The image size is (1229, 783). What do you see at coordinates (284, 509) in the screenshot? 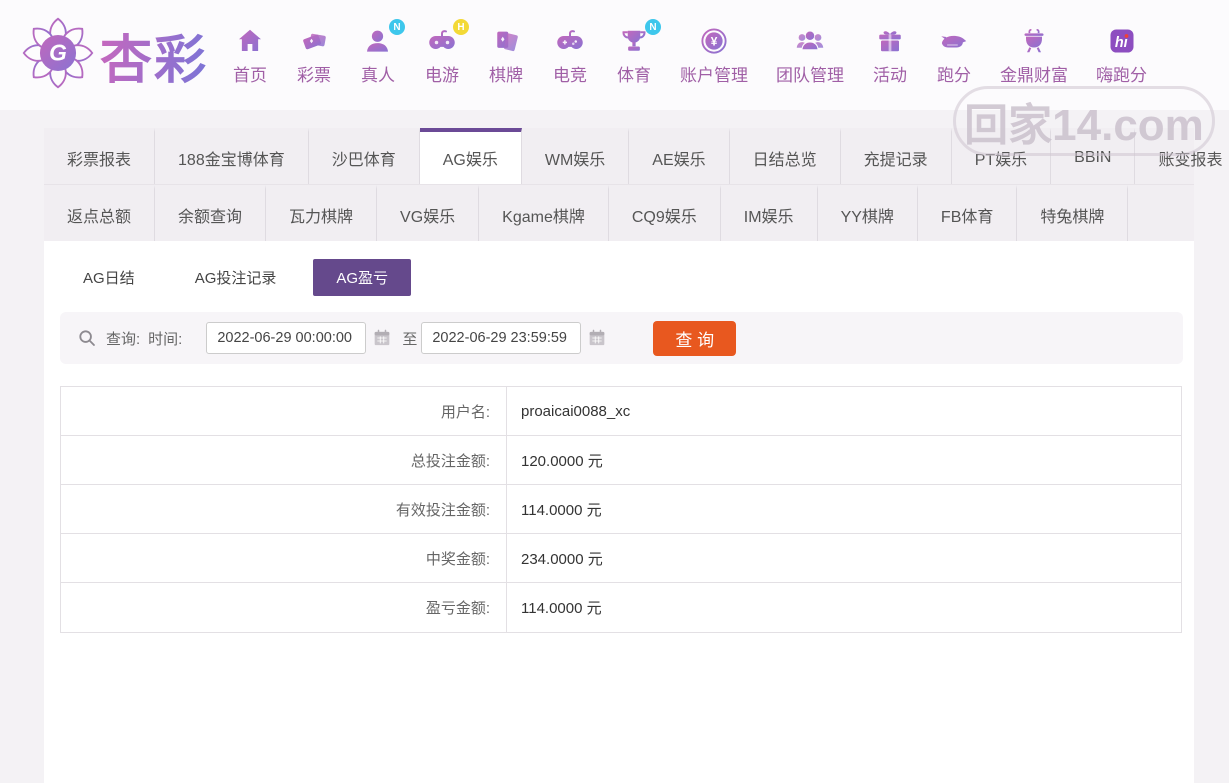
I see `row-label: 有效投注金额:` at bounding box center [284, 509].